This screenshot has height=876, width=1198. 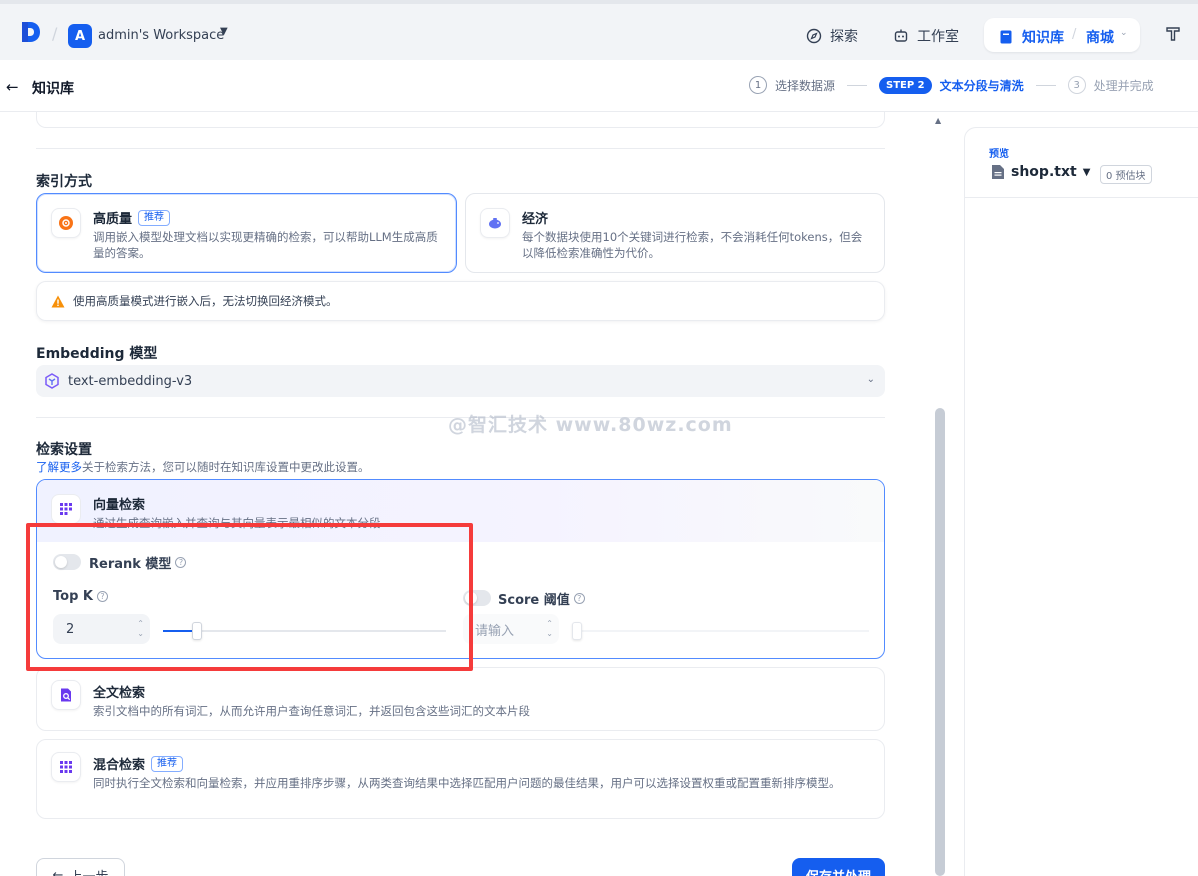 What do you see at coordinates (66, 695) in the screenshot?
I see `fulltext-search-icon` at bounding box center [66, 695].